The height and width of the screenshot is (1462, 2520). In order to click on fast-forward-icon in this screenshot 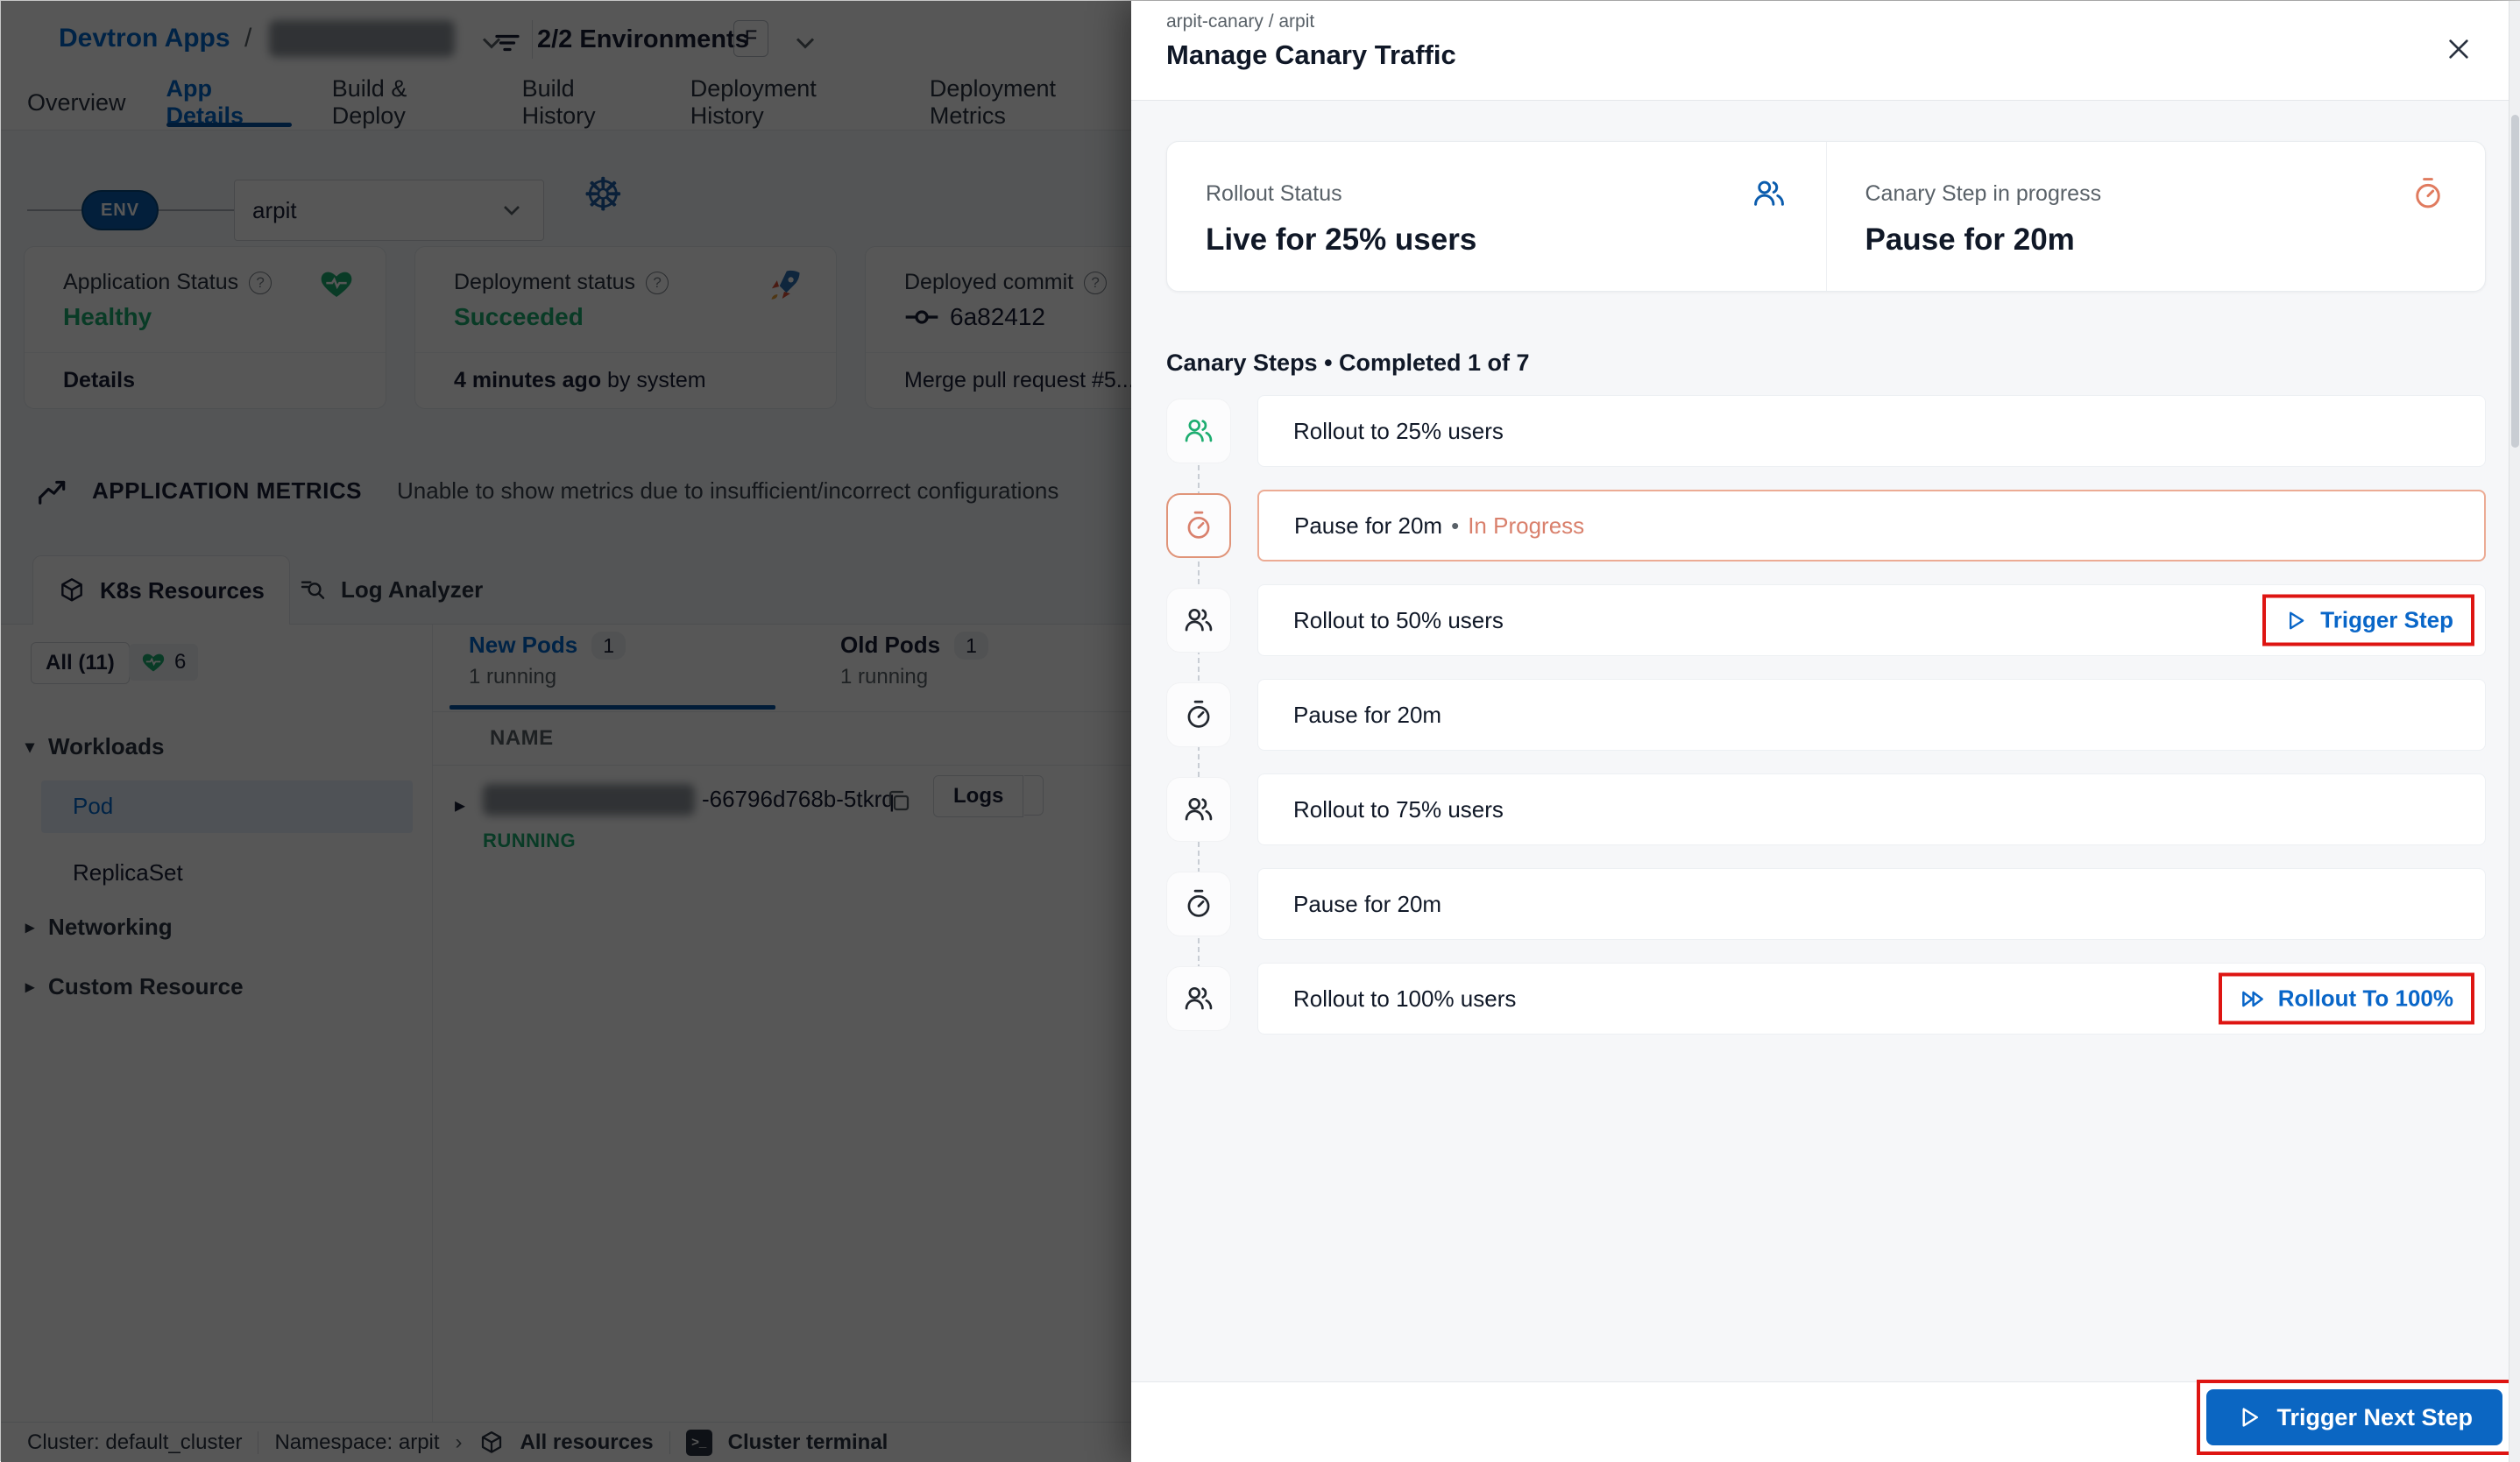, I will do `click(2252, 998)`.